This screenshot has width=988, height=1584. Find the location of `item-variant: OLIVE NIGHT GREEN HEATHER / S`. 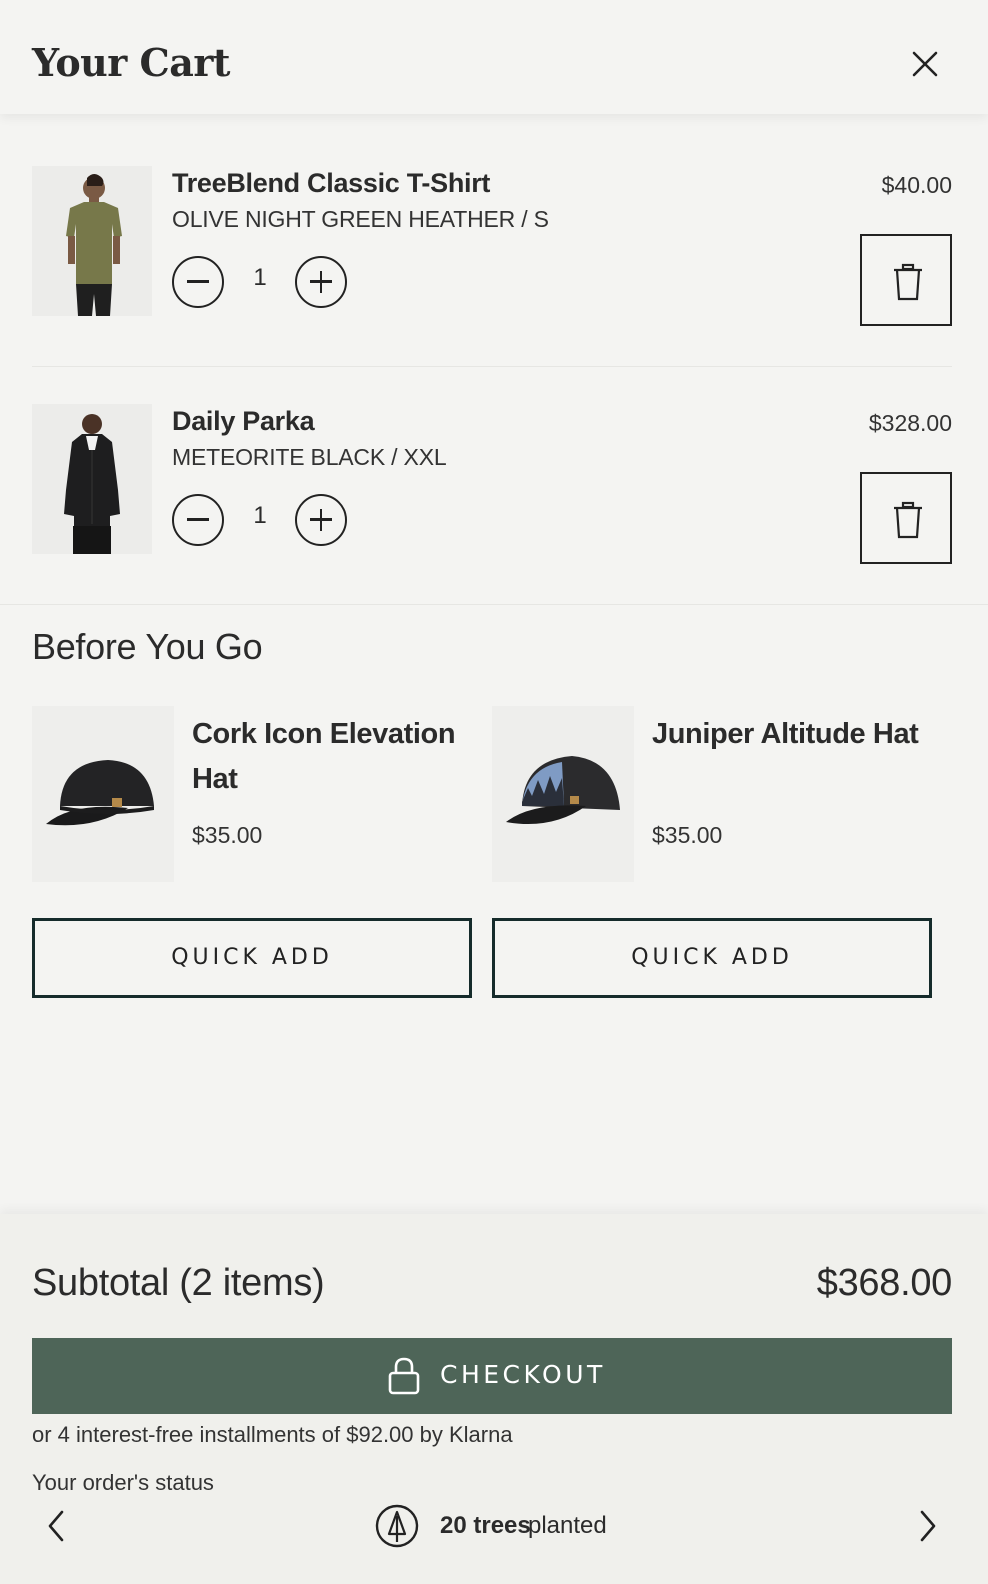

item-variant: OLIVE NIGHT GREEN HEATHER / S is located at coordinates (360, 219).